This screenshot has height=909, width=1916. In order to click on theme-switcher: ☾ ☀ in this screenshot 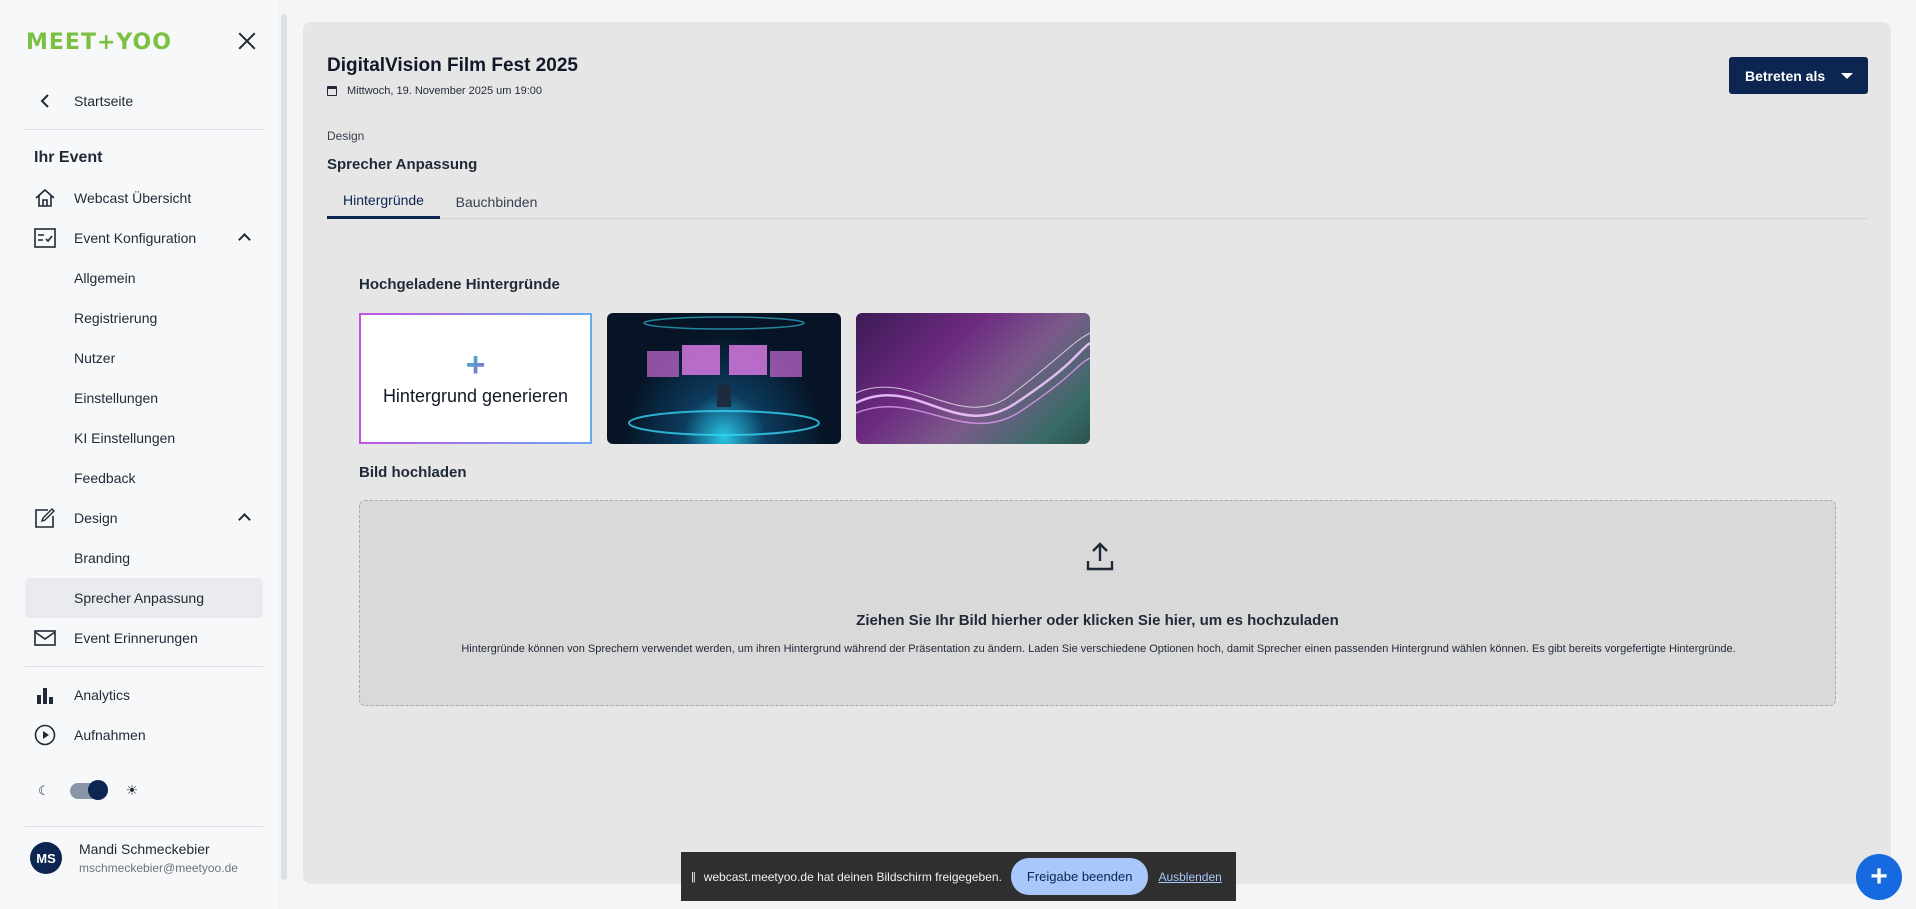, I will do `click(88, 789)`.